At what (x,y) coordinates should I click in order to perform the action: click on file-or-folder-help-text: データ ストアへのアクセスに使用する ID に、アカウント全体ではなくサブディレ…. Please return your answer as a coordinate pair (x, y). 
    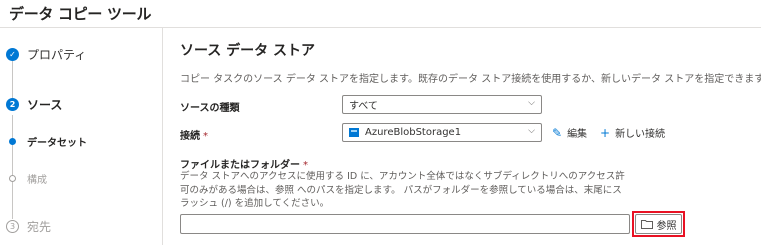
    Looking at the image, I should click on (402, 190).